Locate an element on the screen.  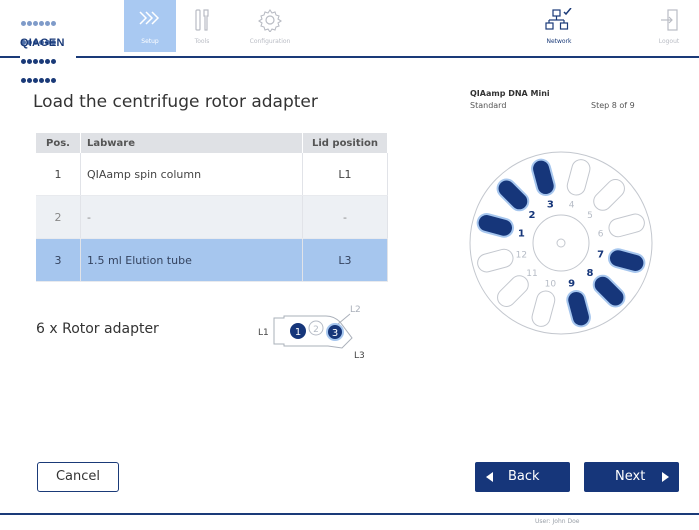
header-pos: Pos. is located at coordinates (58, 143).